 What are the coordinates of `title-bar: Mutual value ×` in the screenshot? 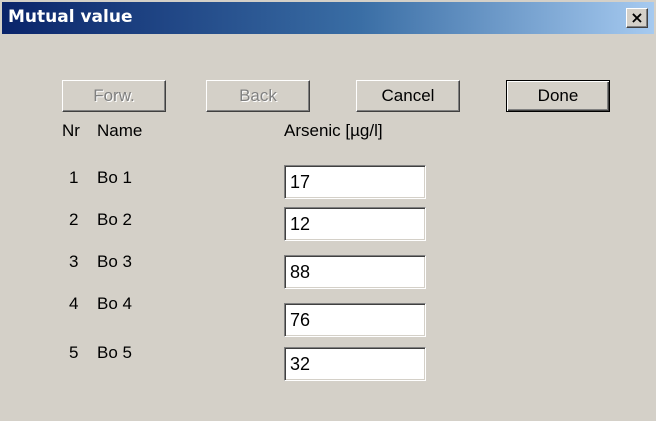 It's located at (328, 18).